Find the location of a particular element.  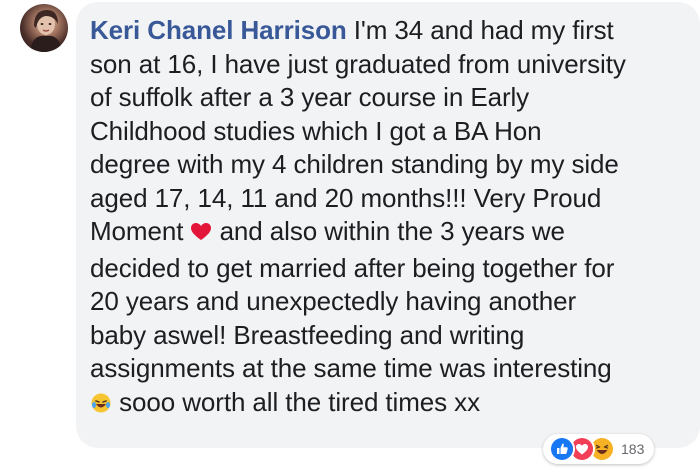

avatar is located at coordinates (44, 28).